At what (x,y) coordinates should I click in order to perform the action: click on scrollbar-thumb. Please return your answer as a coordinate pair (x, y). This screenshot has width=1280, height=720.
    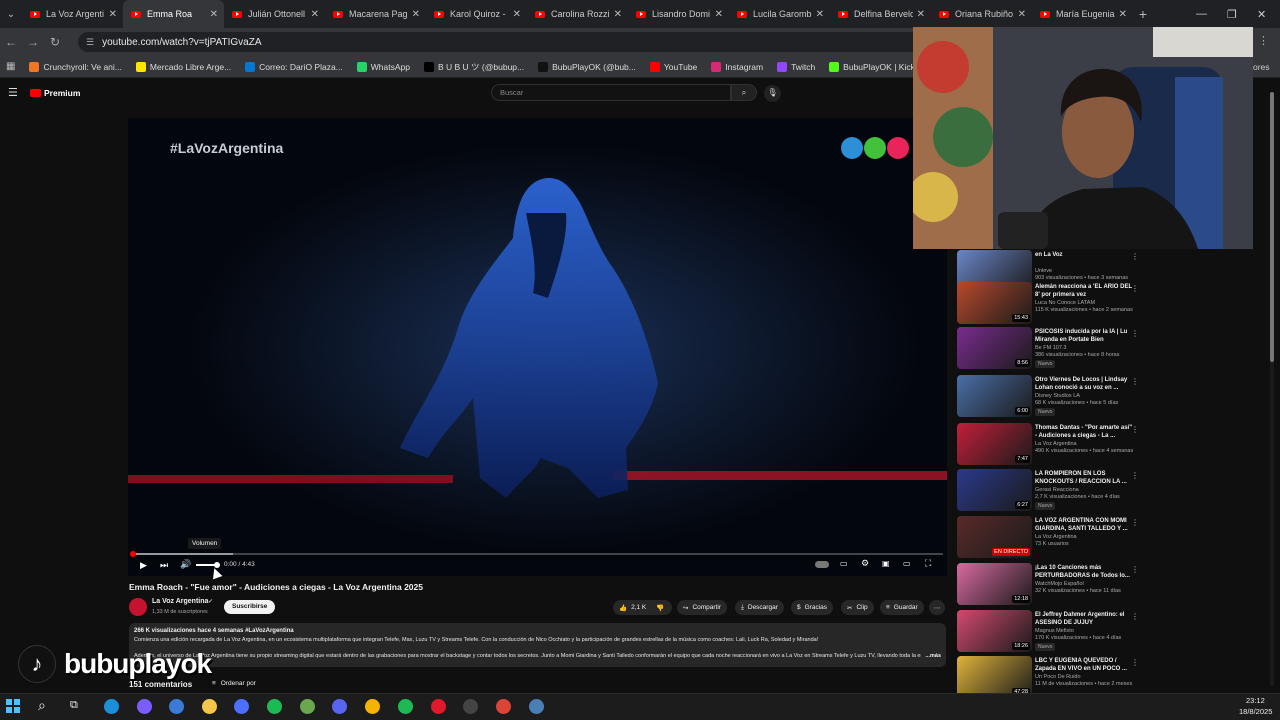
    Looking at the image, I should click on (1272, 227).